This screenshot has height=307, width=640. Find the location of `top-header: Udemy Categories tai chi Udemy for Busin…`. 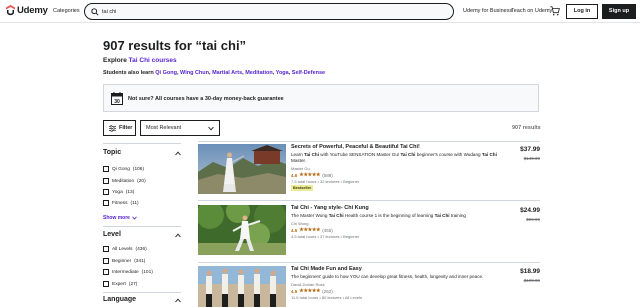

top-header: Udemy Categories tai chi Udemy for Busin… is located at coordinates (320, 11).